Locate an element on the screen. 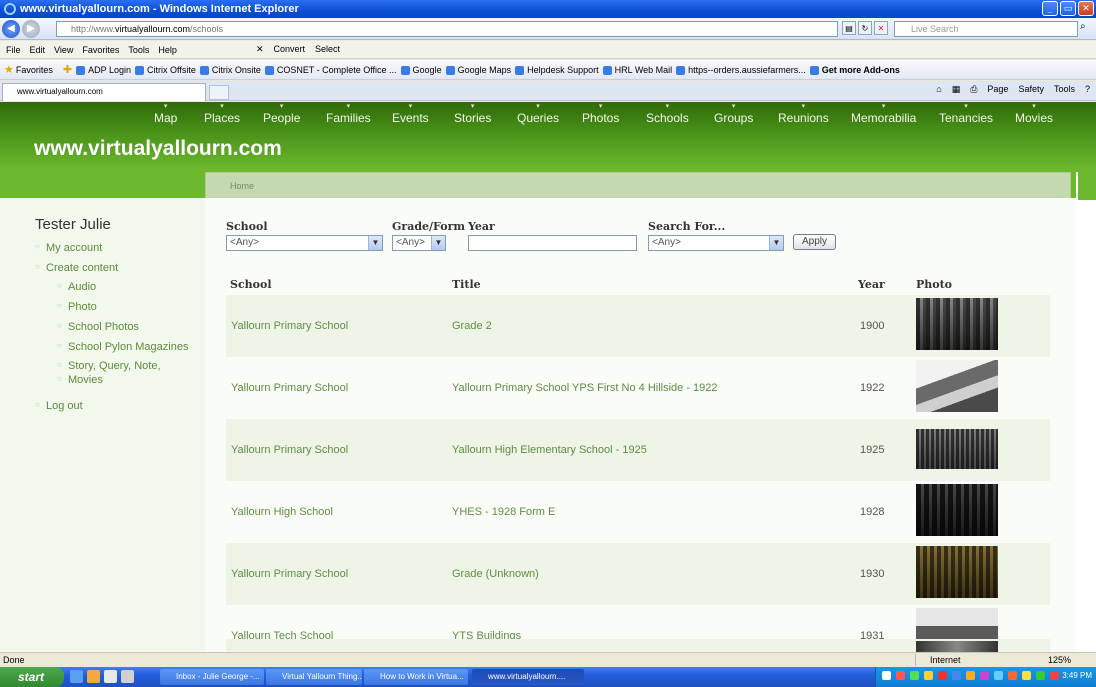 The width and height of the screenshot is (1096, 687). tab-virtualyallourn: www.virtualyallourn.com is located at coordinates (104, 92).